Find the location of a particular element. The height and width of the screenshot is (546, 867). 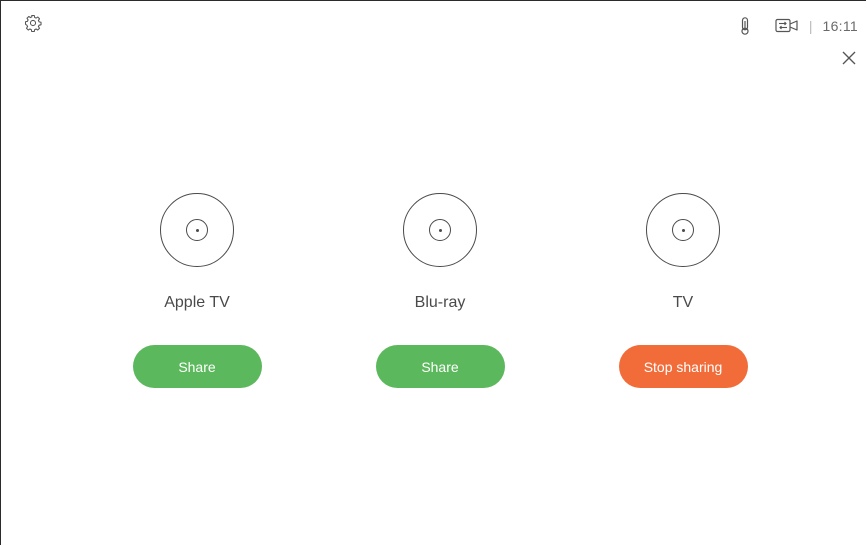

camera-share-icon is located at coordinates (786, 25).